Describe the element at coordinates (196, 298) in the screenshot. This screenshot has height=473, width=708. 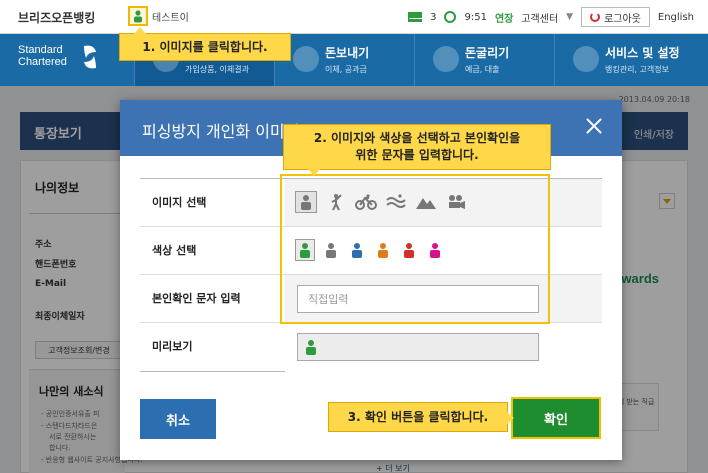
I see `verification-text-label: 본인확인 문자 입력` at that location.